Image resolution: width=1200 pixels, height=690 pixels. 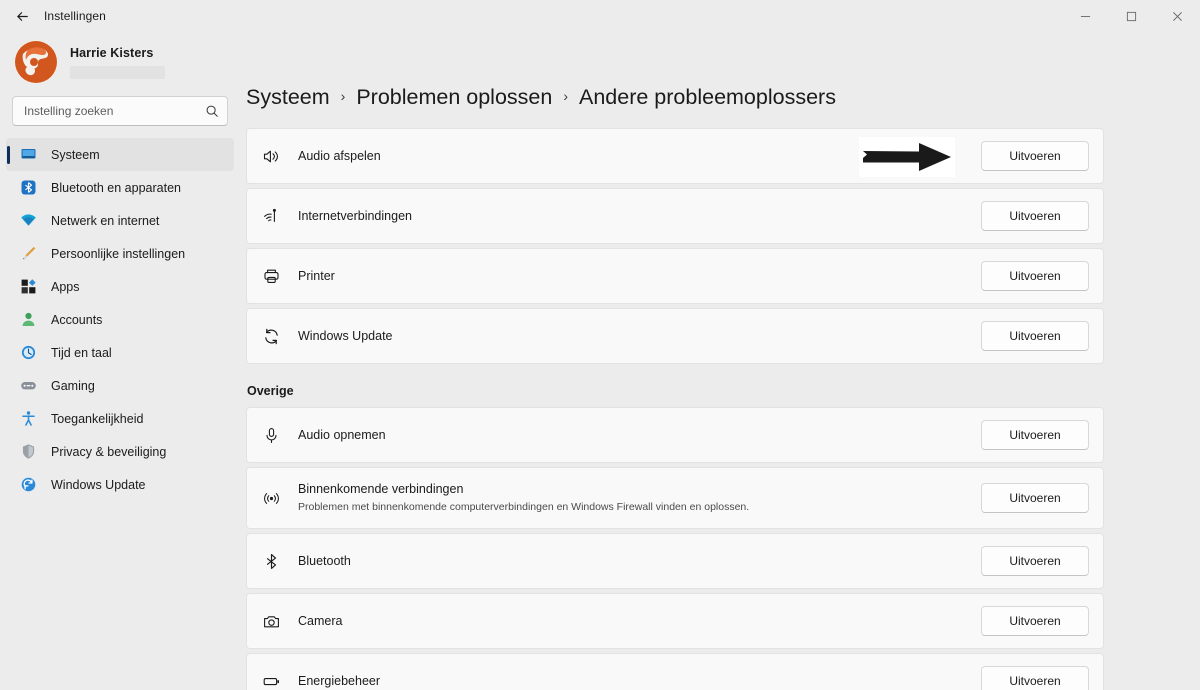 What do you see at coordinates (117, 72) in the screenshot?
I see `profile-account-redacted` at bounding box center [117, 72].